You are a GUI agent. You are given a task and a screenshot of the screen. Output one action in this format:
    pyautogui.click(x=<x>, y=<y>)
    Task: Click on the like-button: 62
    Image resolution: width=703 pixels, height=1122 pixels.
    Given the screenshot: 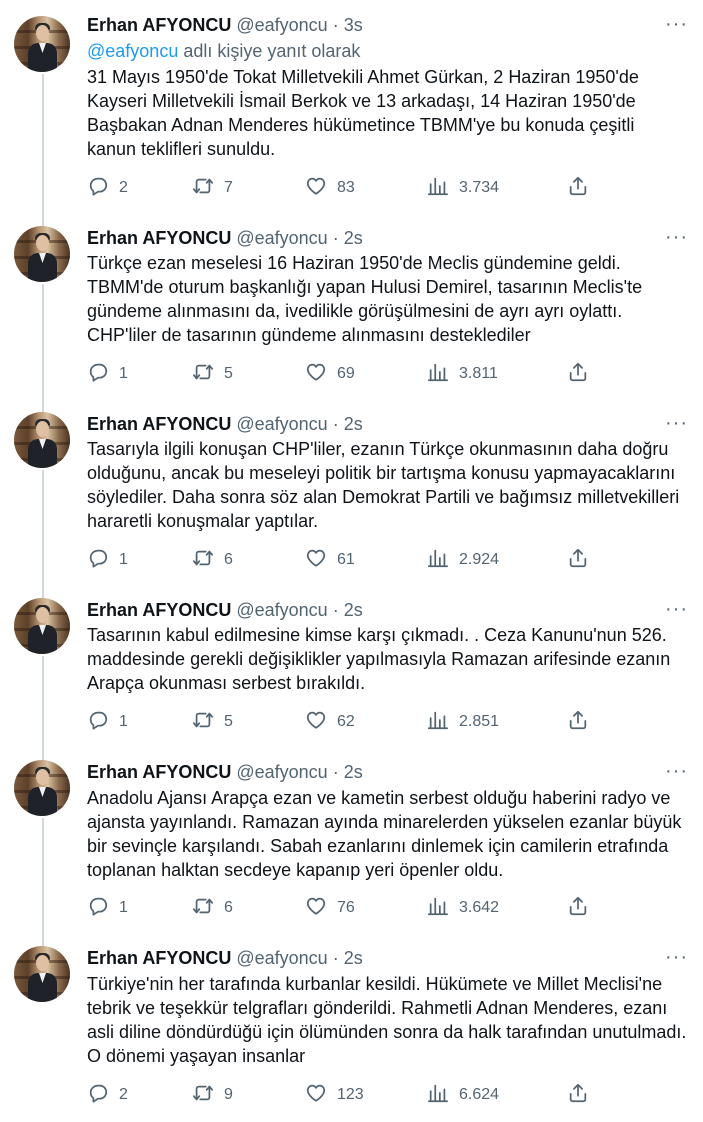 What is the action you would take?
    pyautogui.click(x=330, y=722)
    